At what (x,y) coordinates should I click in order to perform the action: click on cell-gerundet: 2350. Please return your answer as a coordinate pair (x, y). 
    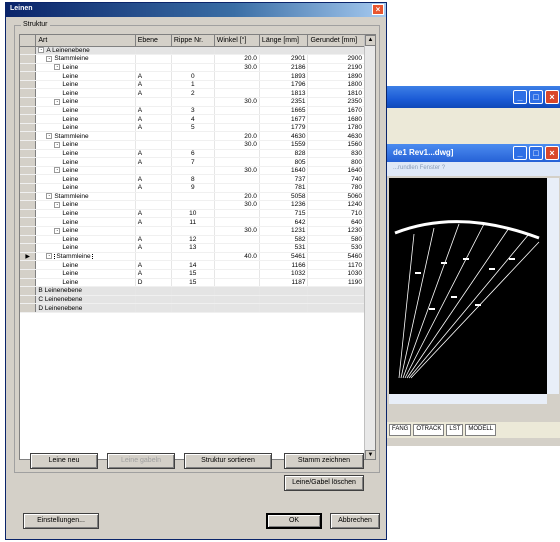
    Looking at the image, I should click on (336, 102).